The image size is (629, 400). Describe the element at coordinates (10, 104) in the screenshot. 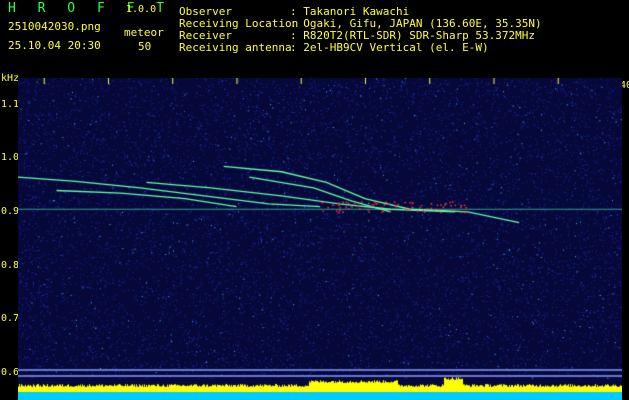

I see `y-tick-label: 1.1` at that location.